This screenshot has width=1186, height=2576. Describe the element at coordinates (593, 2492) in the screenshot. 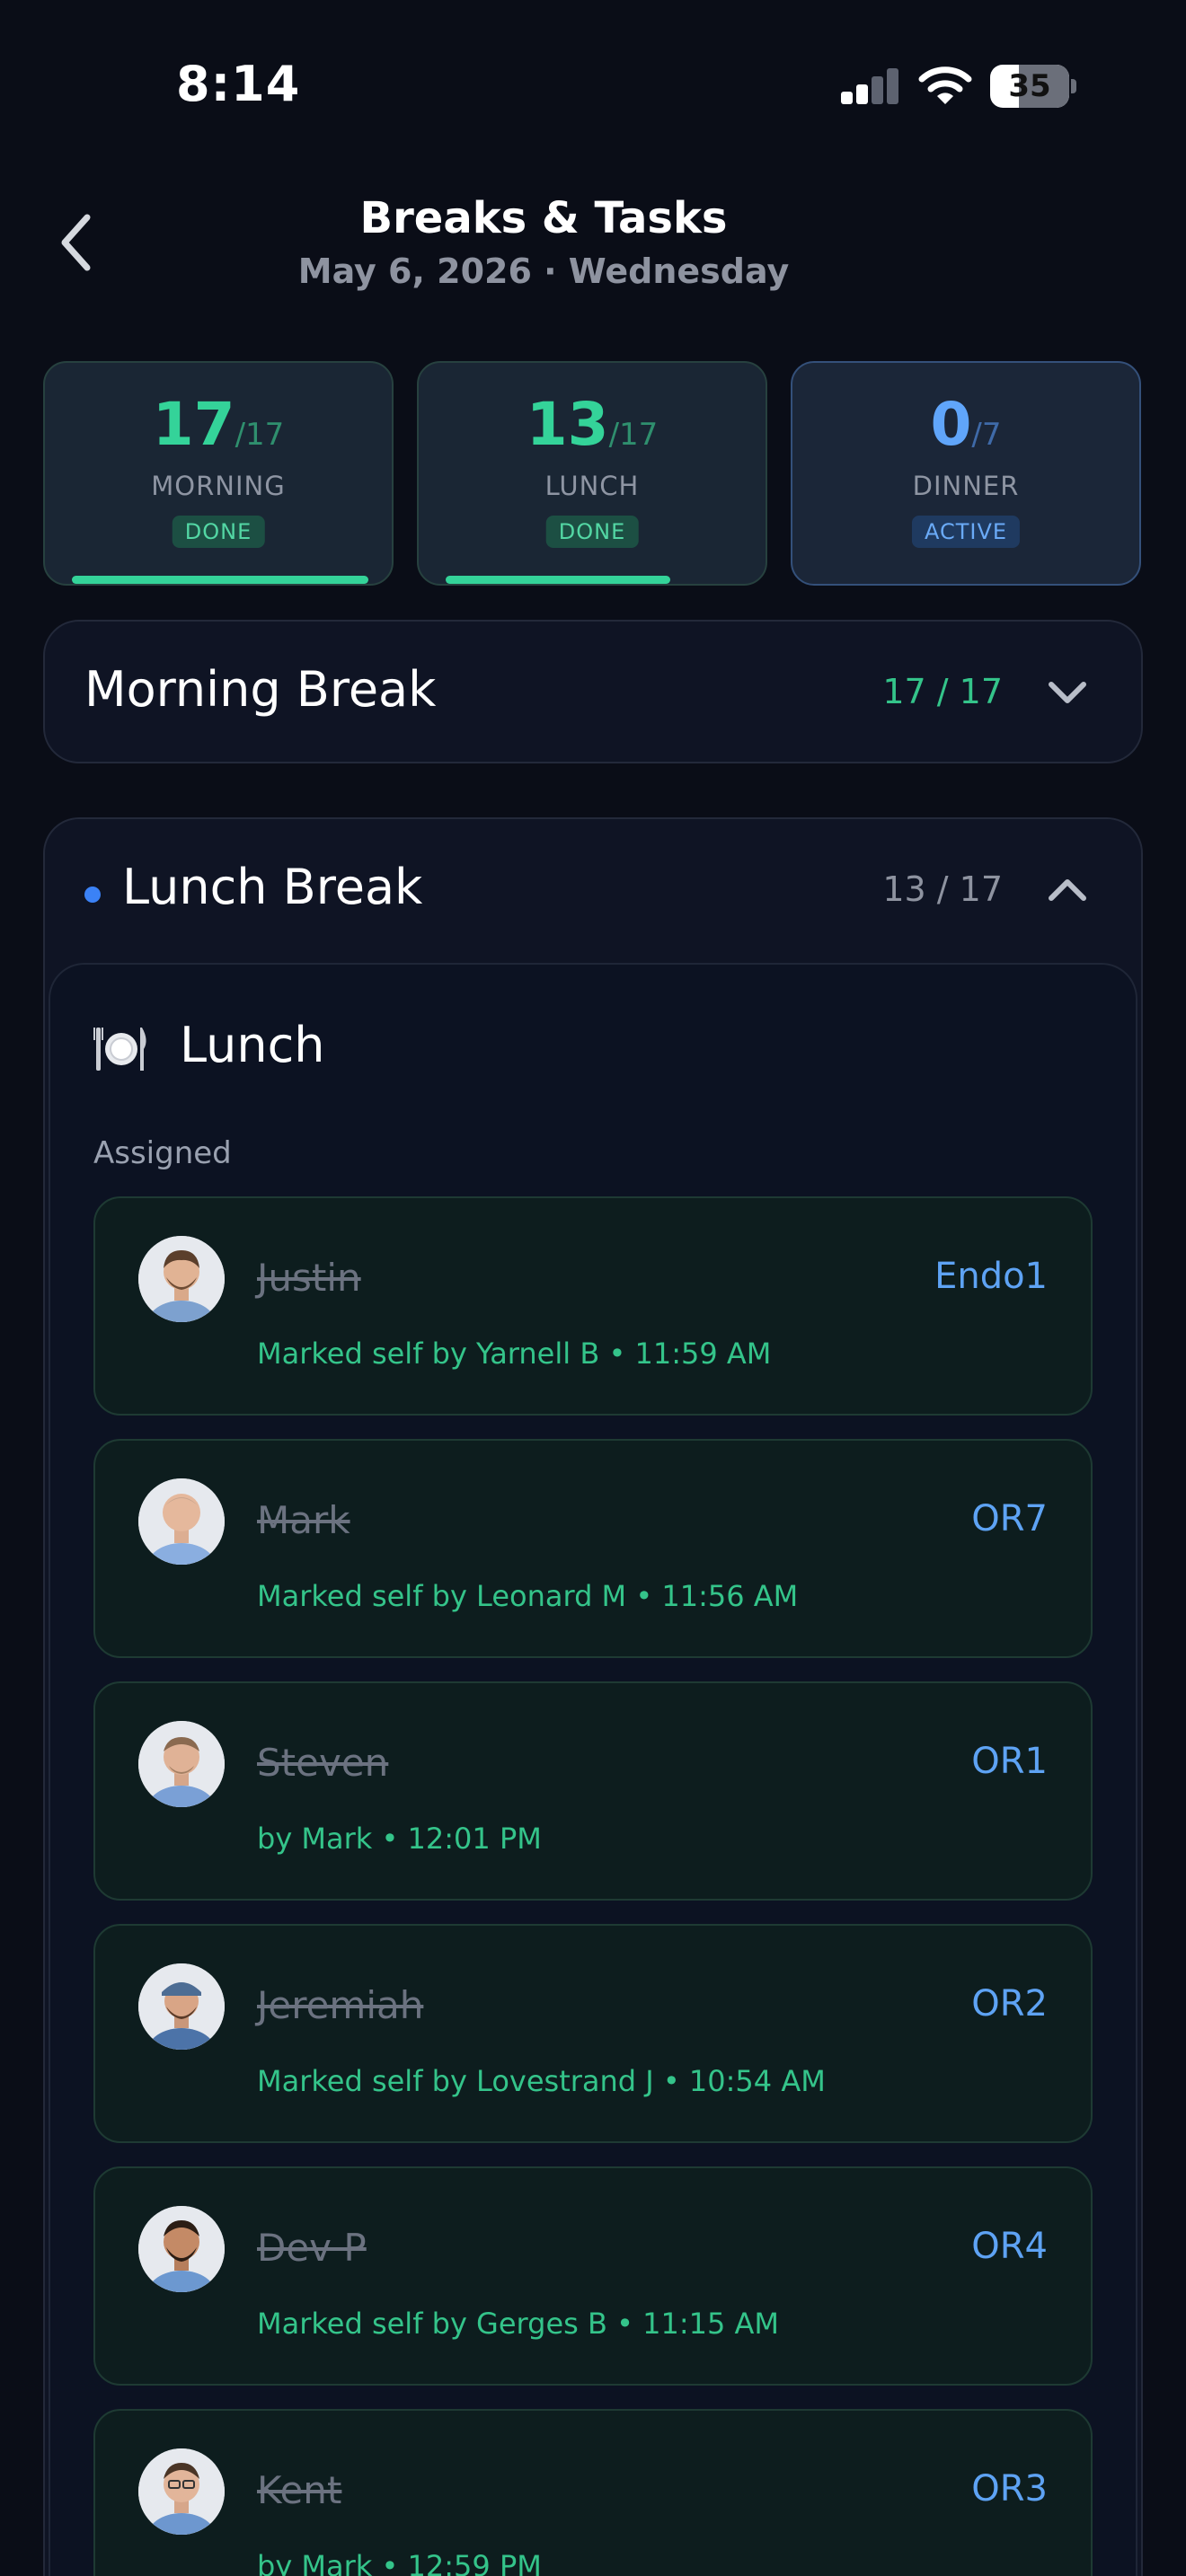

I see `person-card: Kent OR3 by Mark • 12:59 PM` at that location.